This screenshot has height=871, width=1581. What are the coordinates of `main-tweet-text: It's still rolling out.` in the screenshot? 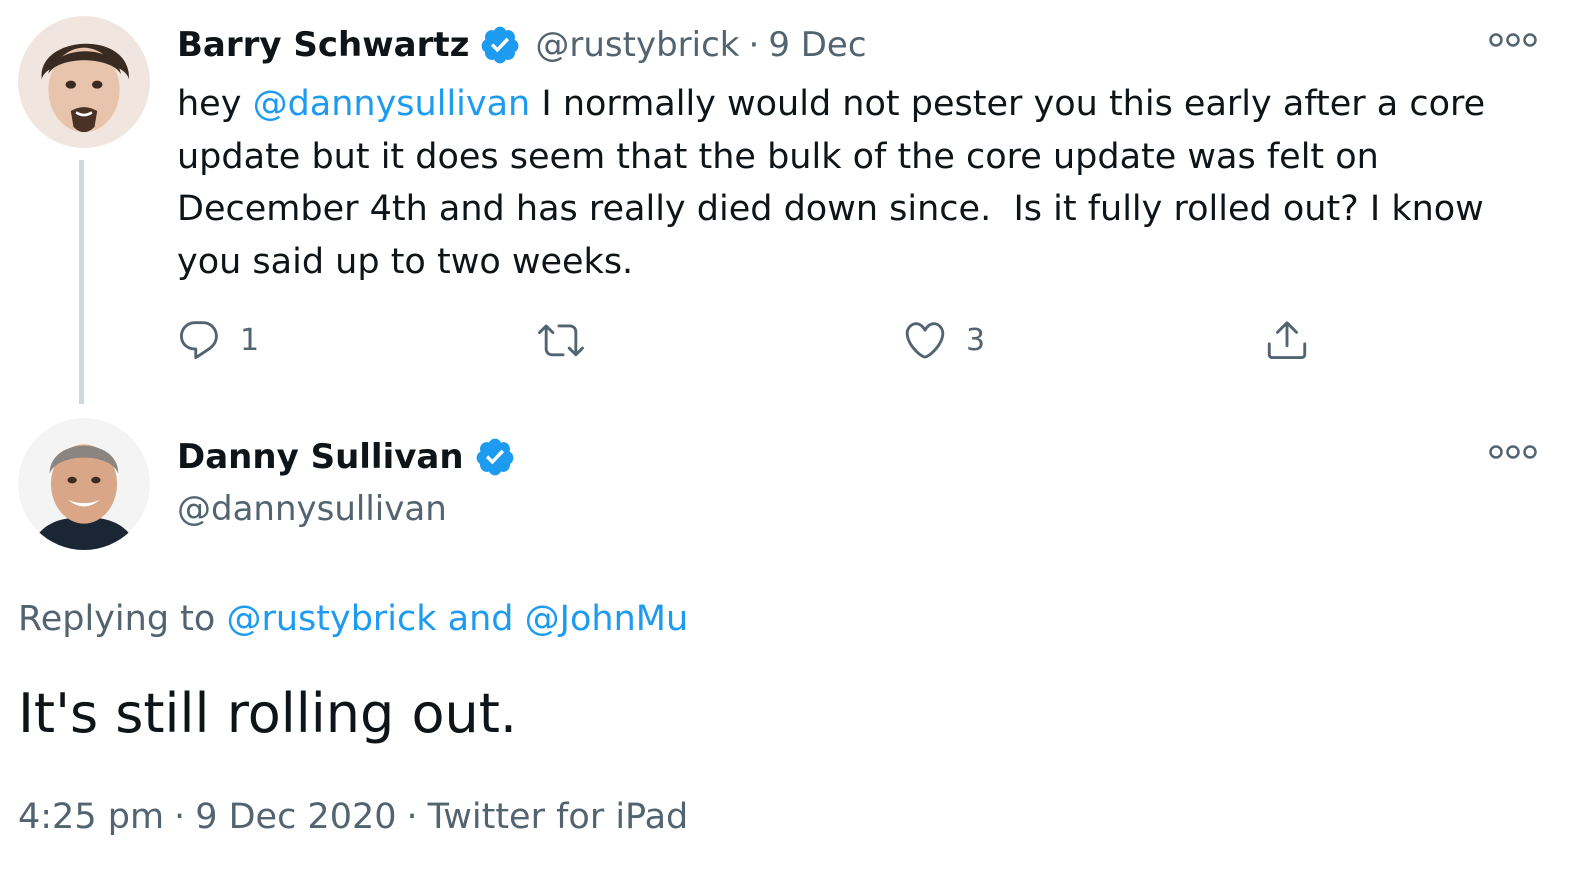 It's located at (268, 713).